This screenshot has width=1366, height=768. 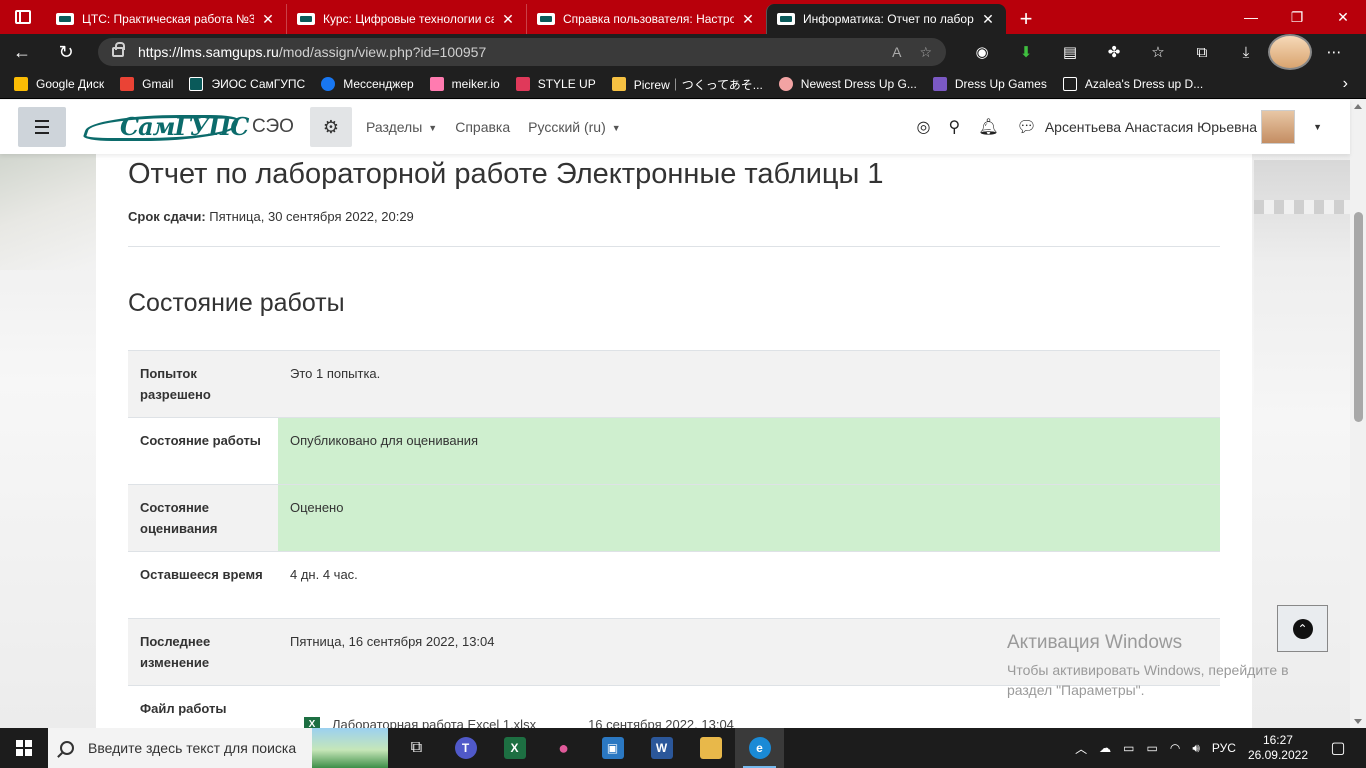 I want to click on search-icon: ⚲, so click(x=954, y=127).